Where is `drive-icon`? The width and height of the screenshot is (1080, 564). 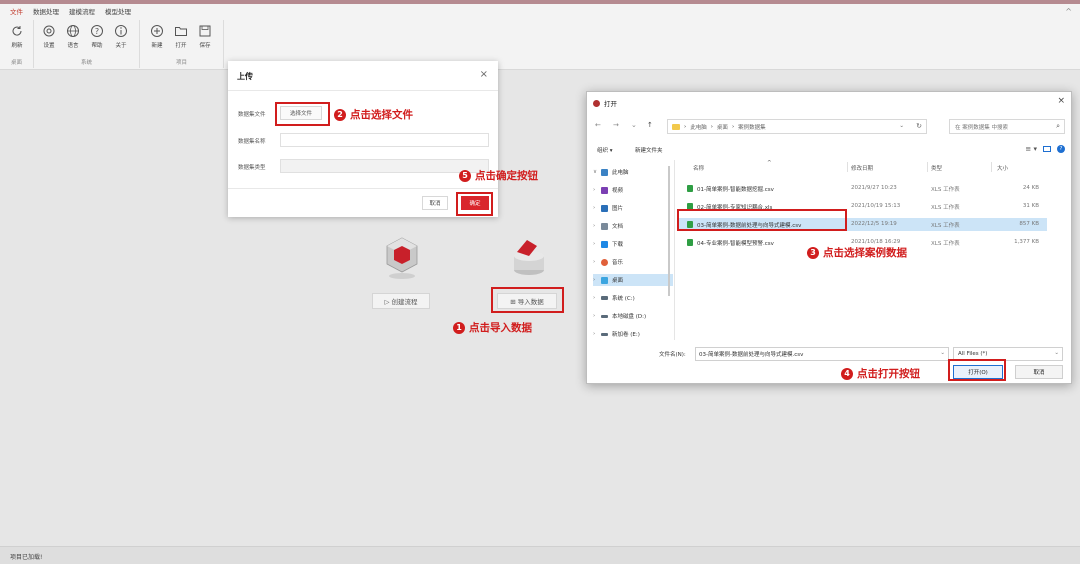
drive-icon is located at coordinates (604, 316).